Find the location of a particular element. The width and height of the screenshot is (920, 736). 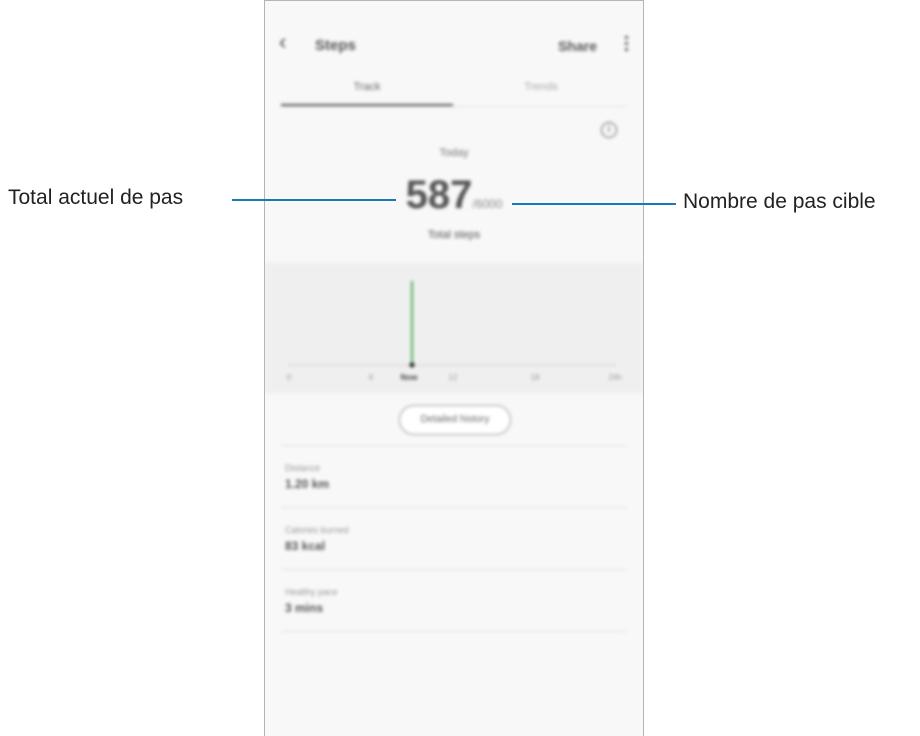

detailed-history-button: Detailed history is located at coordinates (455, 420).